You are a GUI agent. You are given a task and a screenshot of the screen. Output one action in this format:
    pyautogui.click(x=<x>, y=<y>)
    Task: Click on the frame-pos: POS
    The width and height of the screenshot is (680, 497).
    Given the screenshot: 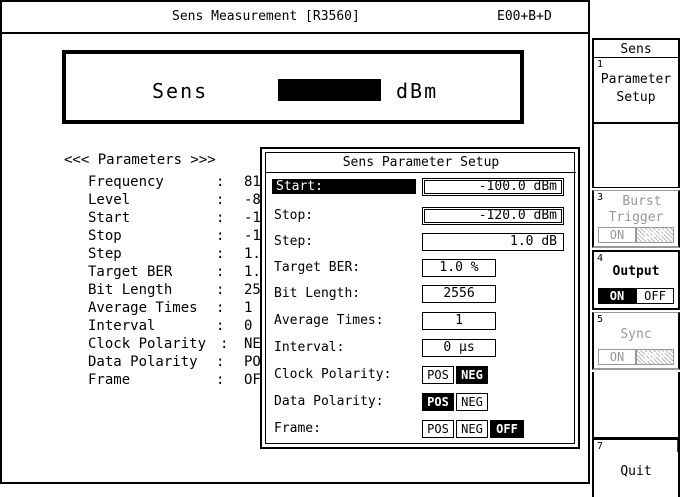 What is the action you would take?
    pyautogui.click(x=438, y=429)
    